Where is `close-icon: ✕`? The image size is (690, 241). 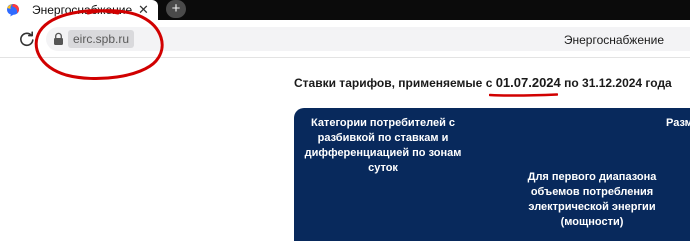 close-icon: ✕ is located at coordinates (143, 10).